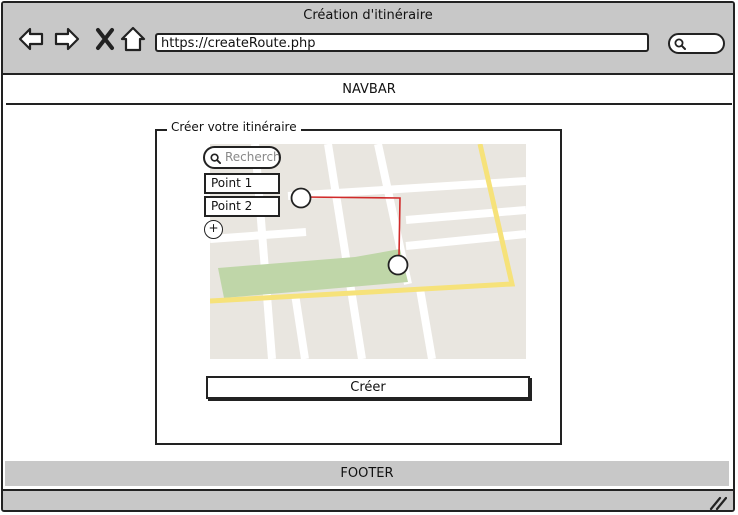 This screenshot has height=515, width=738. Describe the element at coordinates (398, 265) in the screenshot. I see `route-marker-end` at that location.